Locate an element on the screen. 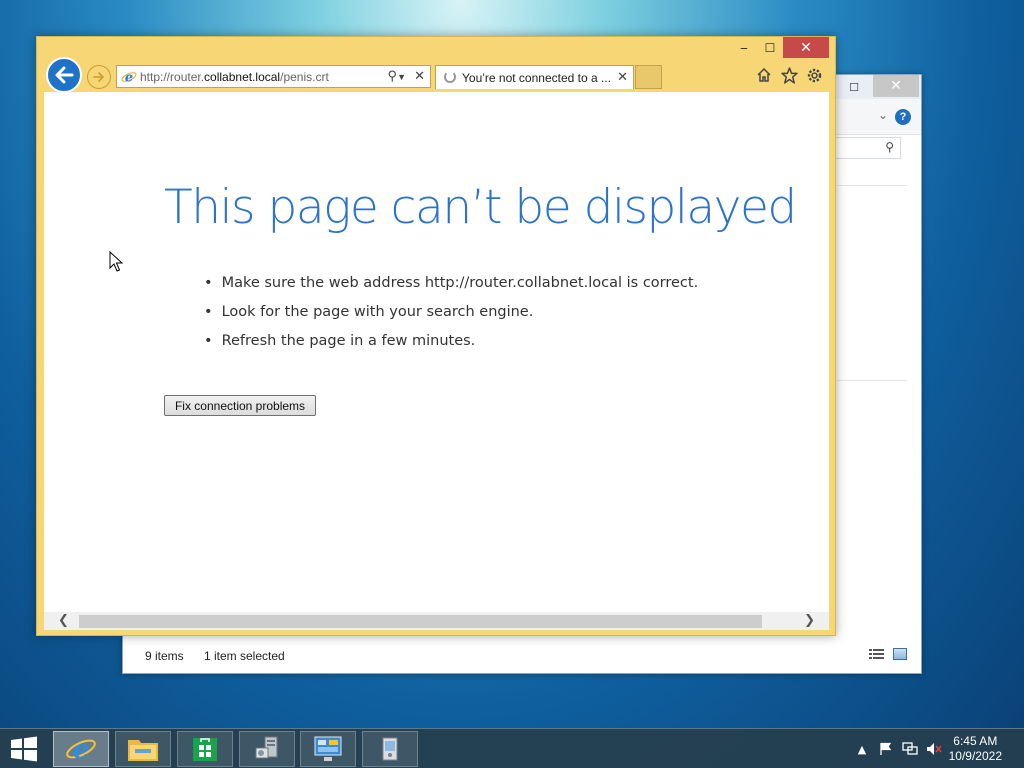 Image resolution: width=1024 pixels, height=768 pixels. scroll-right-icon: ❯ is located at coordinates (809, 620).